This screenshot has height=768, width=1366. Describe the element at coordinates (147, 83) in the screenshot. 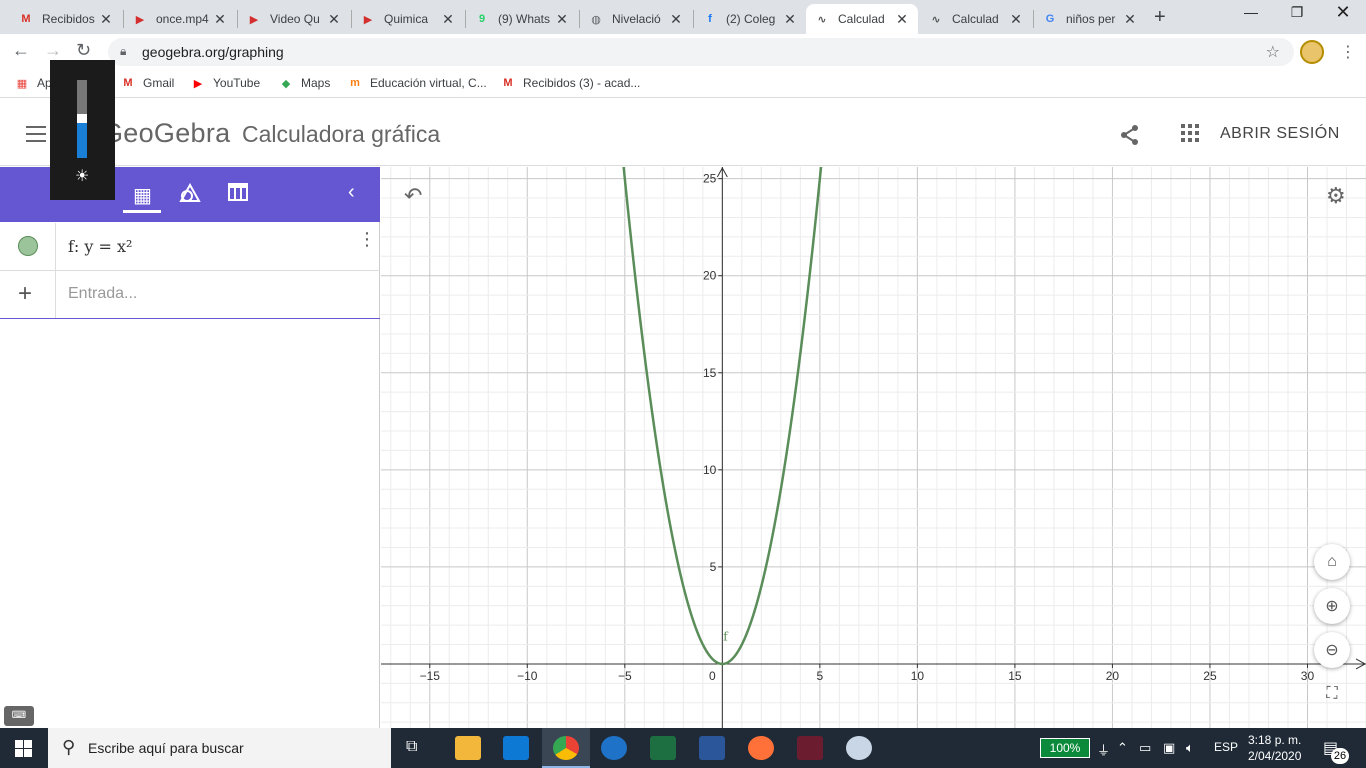

I see `bookmark-item: M Gmail` at that location.